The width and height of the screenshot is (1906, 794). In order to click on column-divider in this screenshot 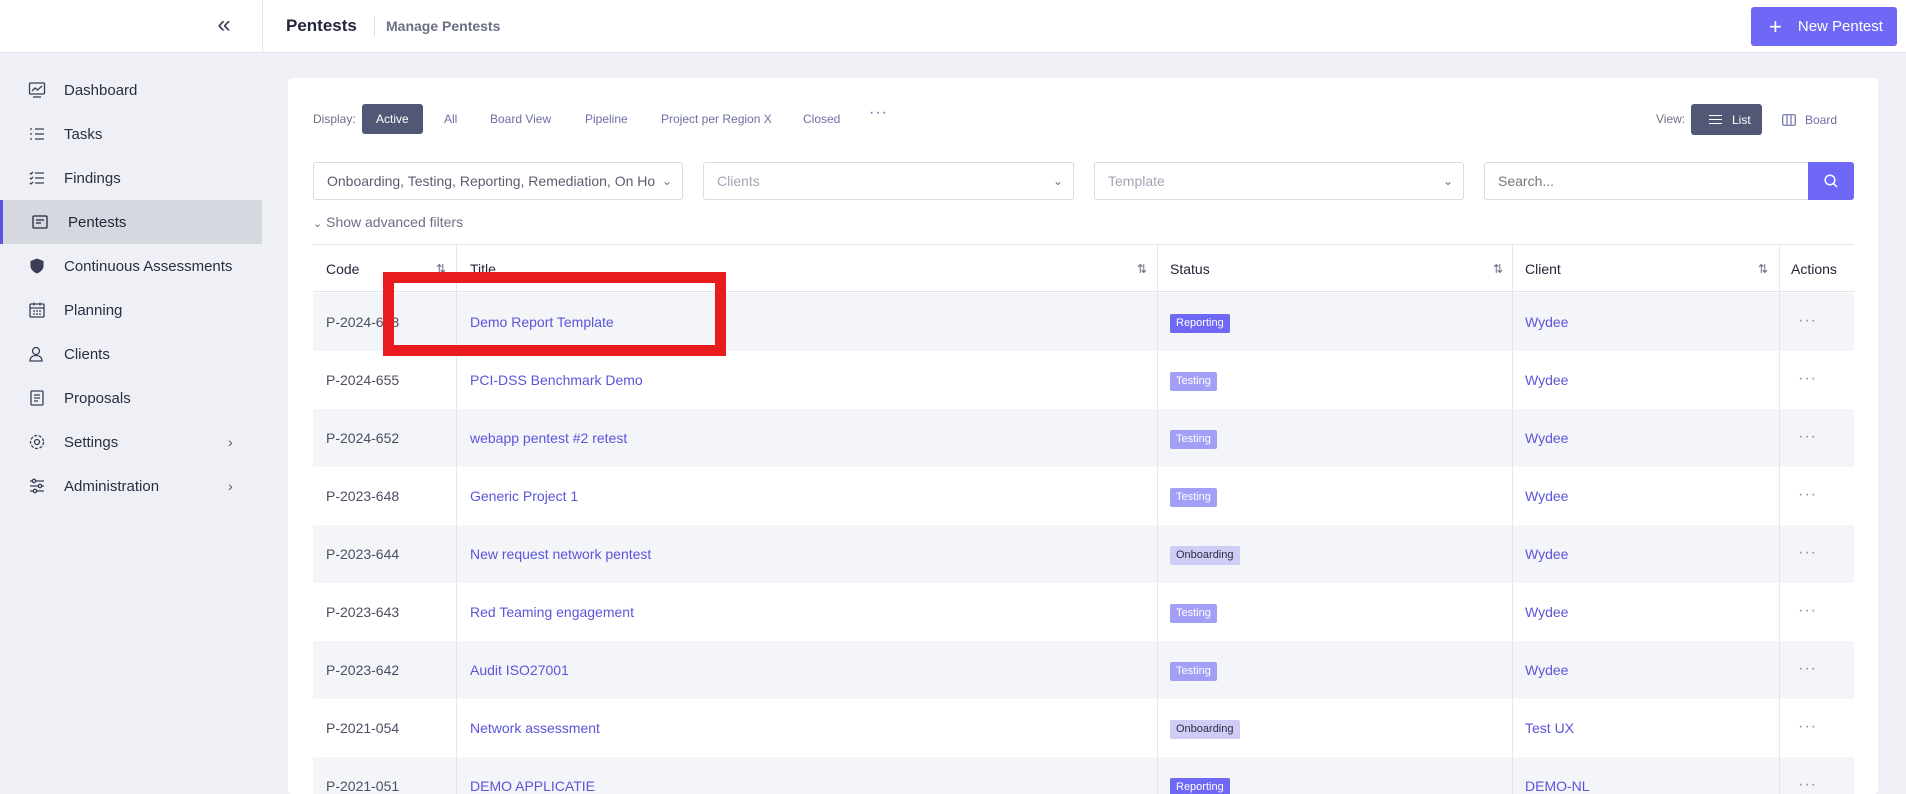, I will do `click(1157, 519)`.